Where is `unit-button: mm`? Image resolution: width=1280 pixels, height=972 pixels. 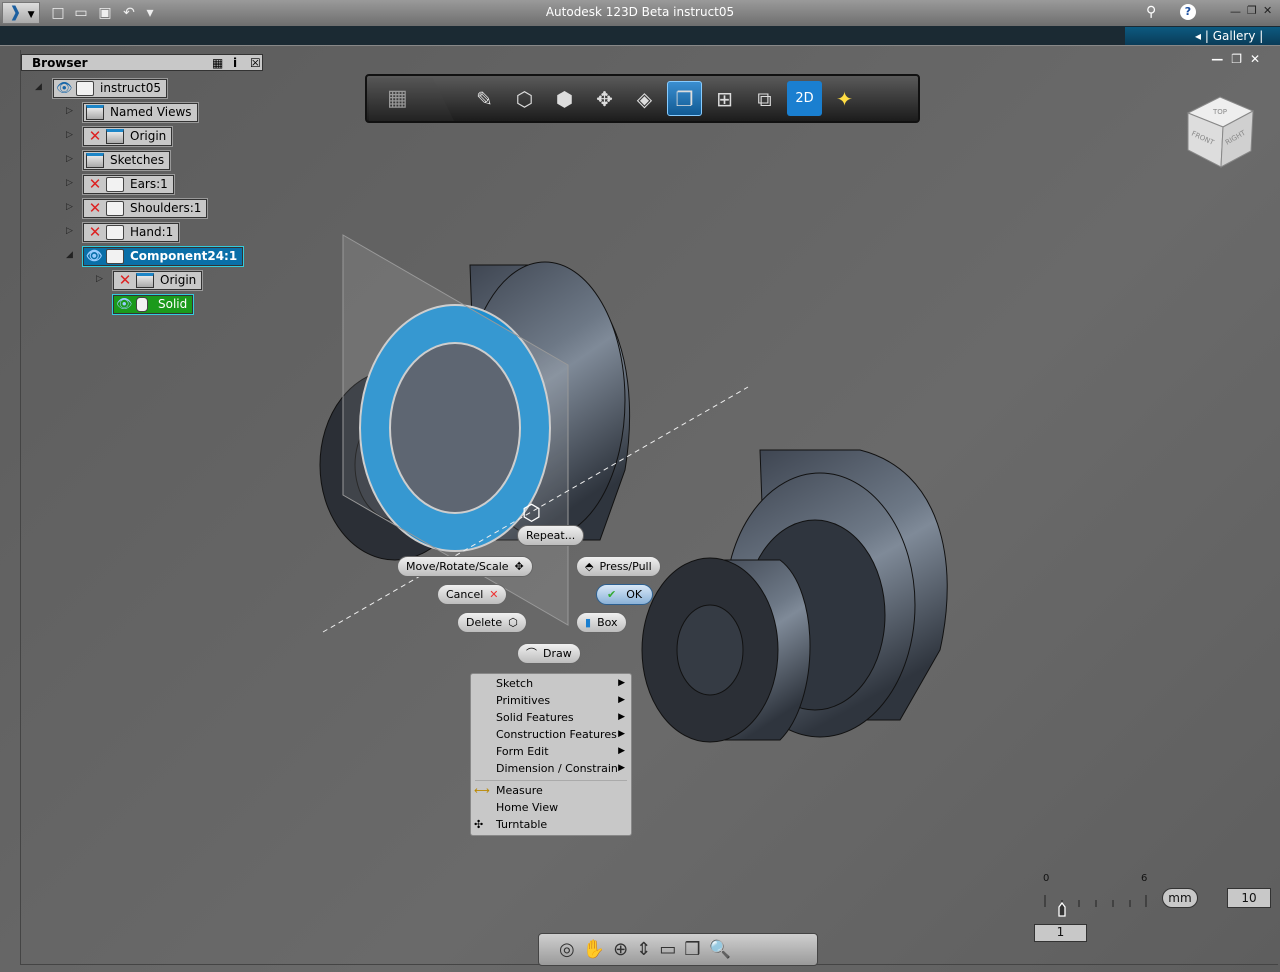 unit-button: mm is located at coordinates (1180, 898).